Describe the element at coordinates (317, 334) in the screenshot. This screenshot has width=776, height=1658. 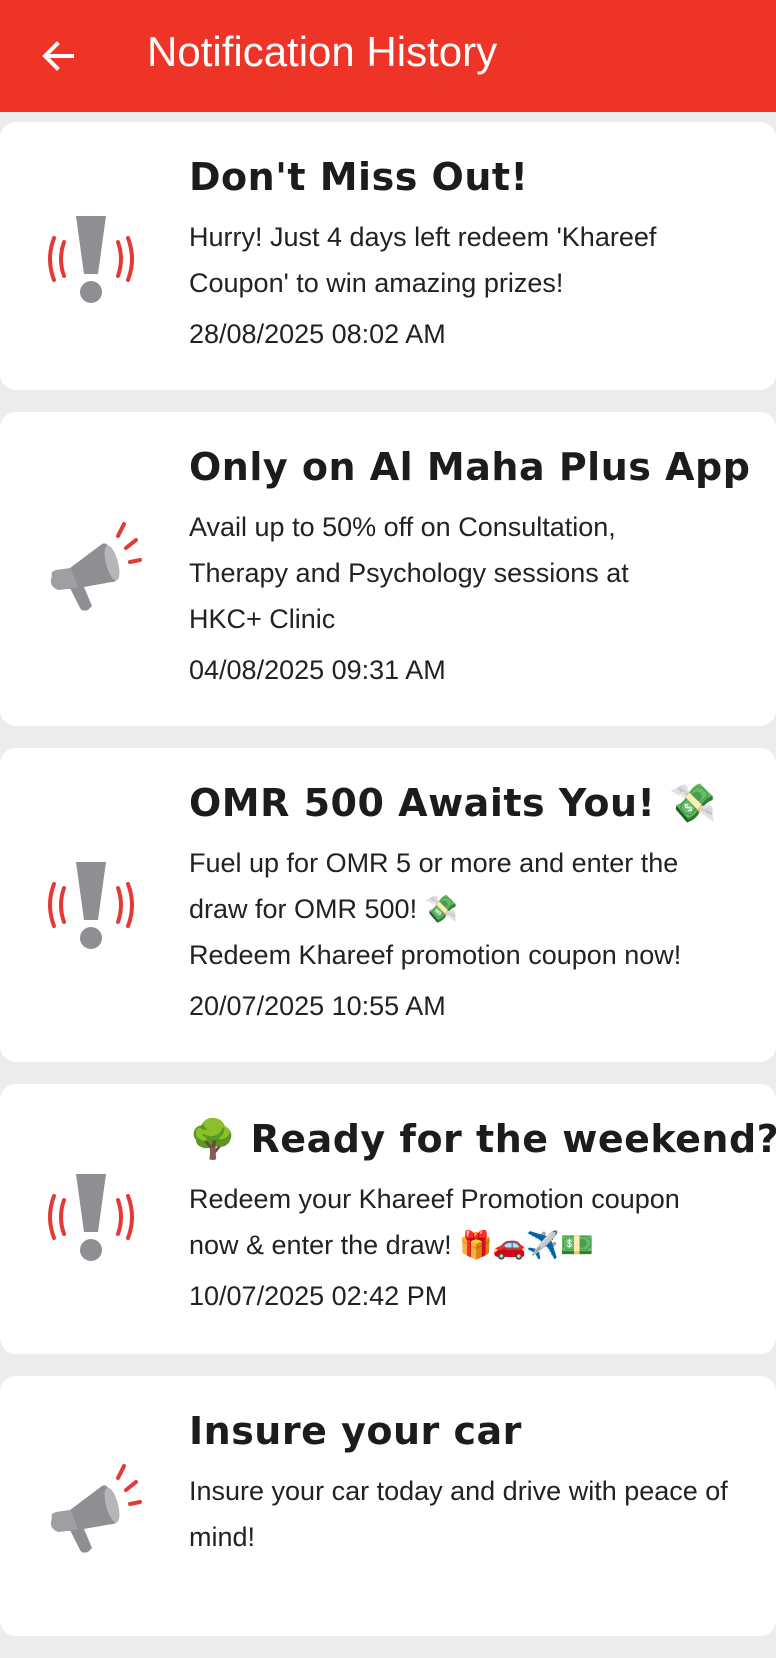
I see `notification-date: 28/08/2025 08:02 AM` at that location.